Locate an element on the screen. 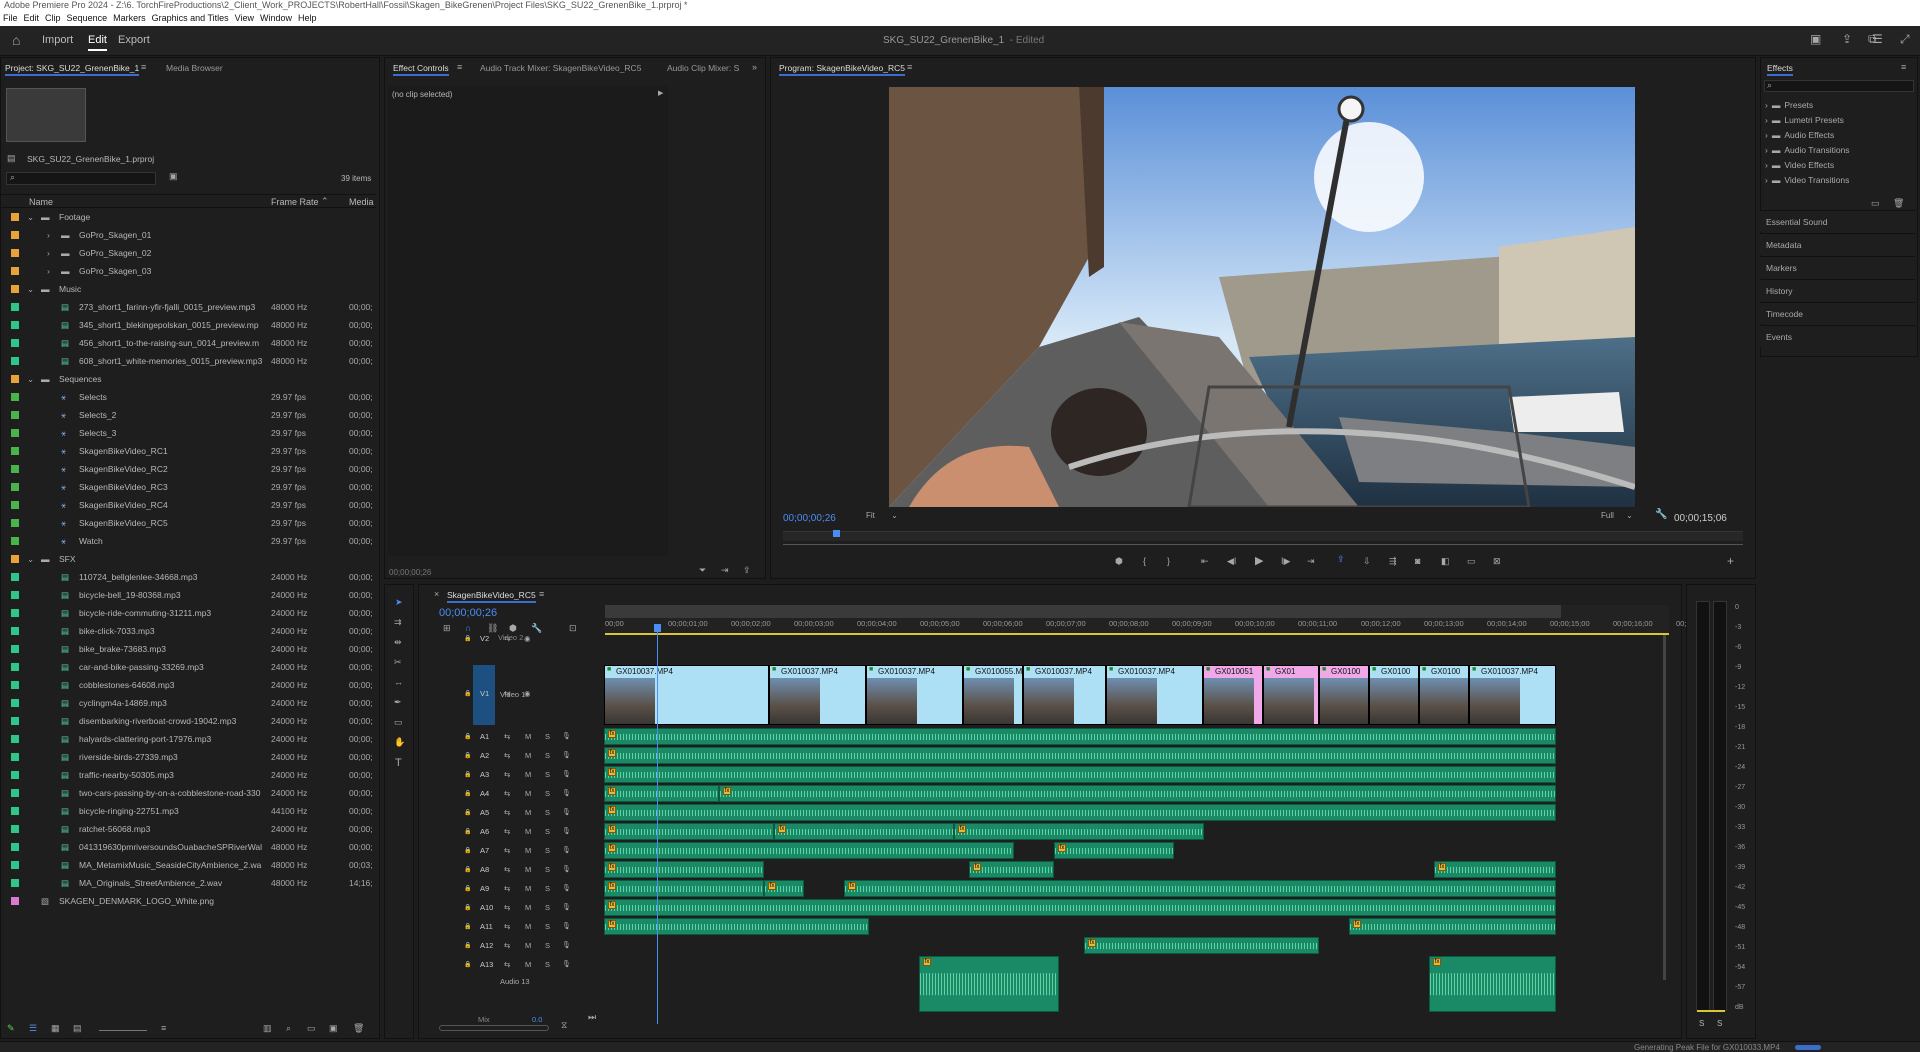  project-item: ▤ traffic-nearby-50305.mp3 24000 Hz 00;00; is located at coordinates (188, 775).